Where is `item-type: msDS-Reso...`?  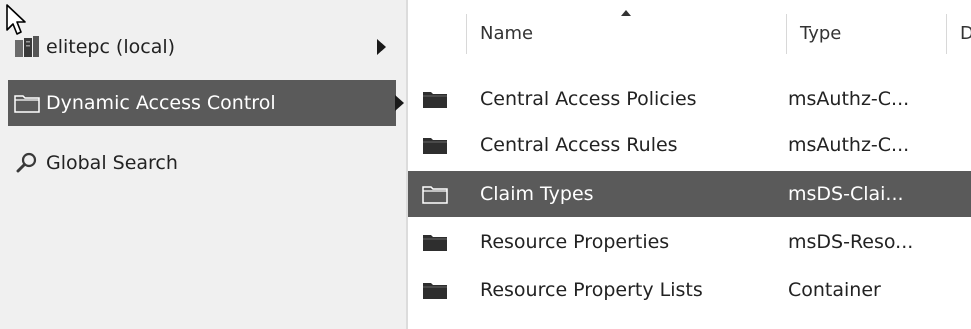 item-type: msDS-Reso... is located at coordinates (851, 242).